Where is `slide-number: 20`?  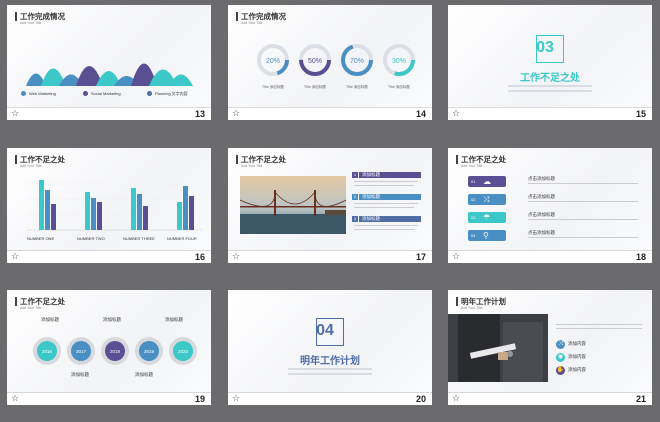
slide-number: 20 is located at coordinates (420, 399).